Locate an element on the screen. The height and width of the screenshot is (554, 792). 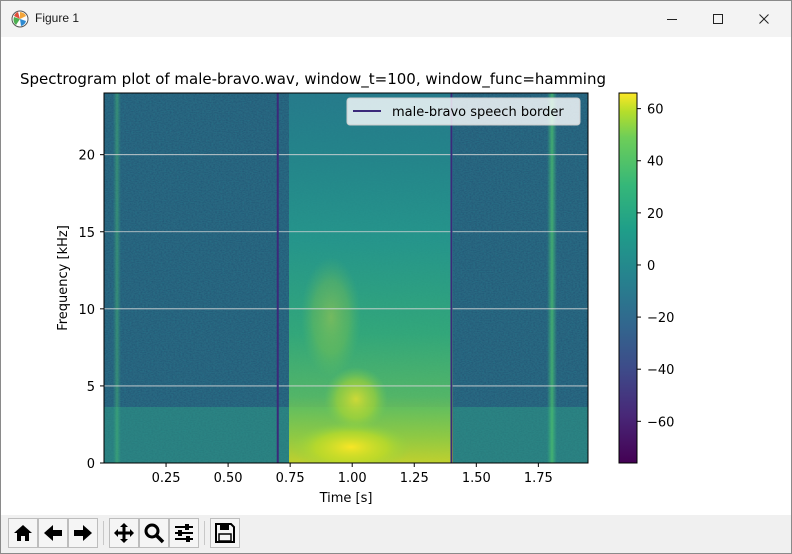
x-tick-label: 1.00 is located at coordinates (352, 478).